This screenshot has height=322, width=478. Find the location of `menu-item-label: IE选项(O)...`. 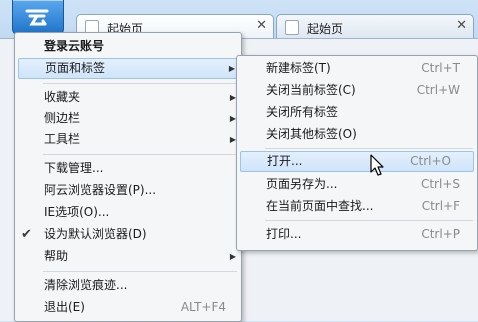

menu-item-label: IE选项(O)... is located at coordinates (77, 212).